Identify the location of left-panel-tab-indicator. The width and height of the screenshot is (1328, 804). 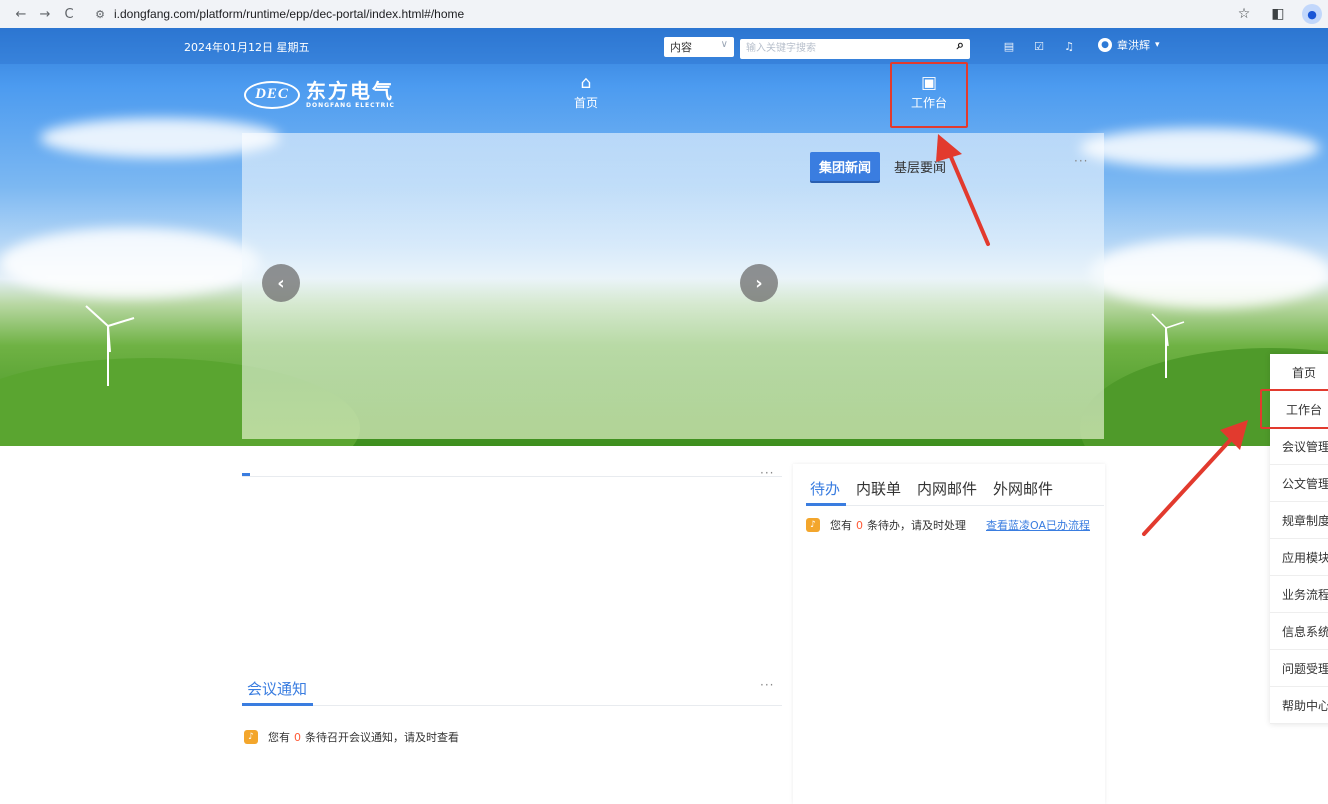
(246, 474).